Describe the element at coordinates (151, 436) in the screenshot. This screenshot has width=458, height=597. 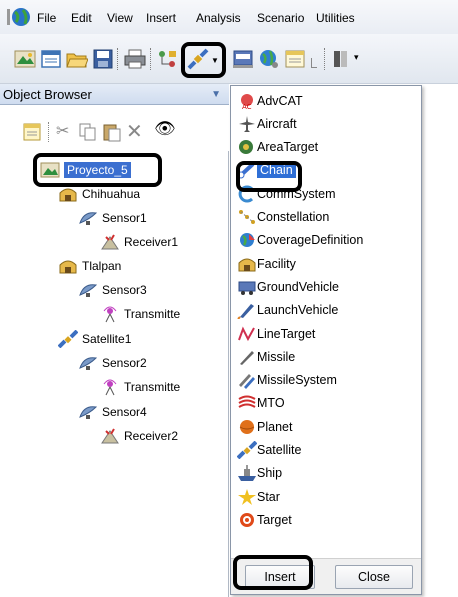
I see `tree-item-label: Receiver2` at that location.